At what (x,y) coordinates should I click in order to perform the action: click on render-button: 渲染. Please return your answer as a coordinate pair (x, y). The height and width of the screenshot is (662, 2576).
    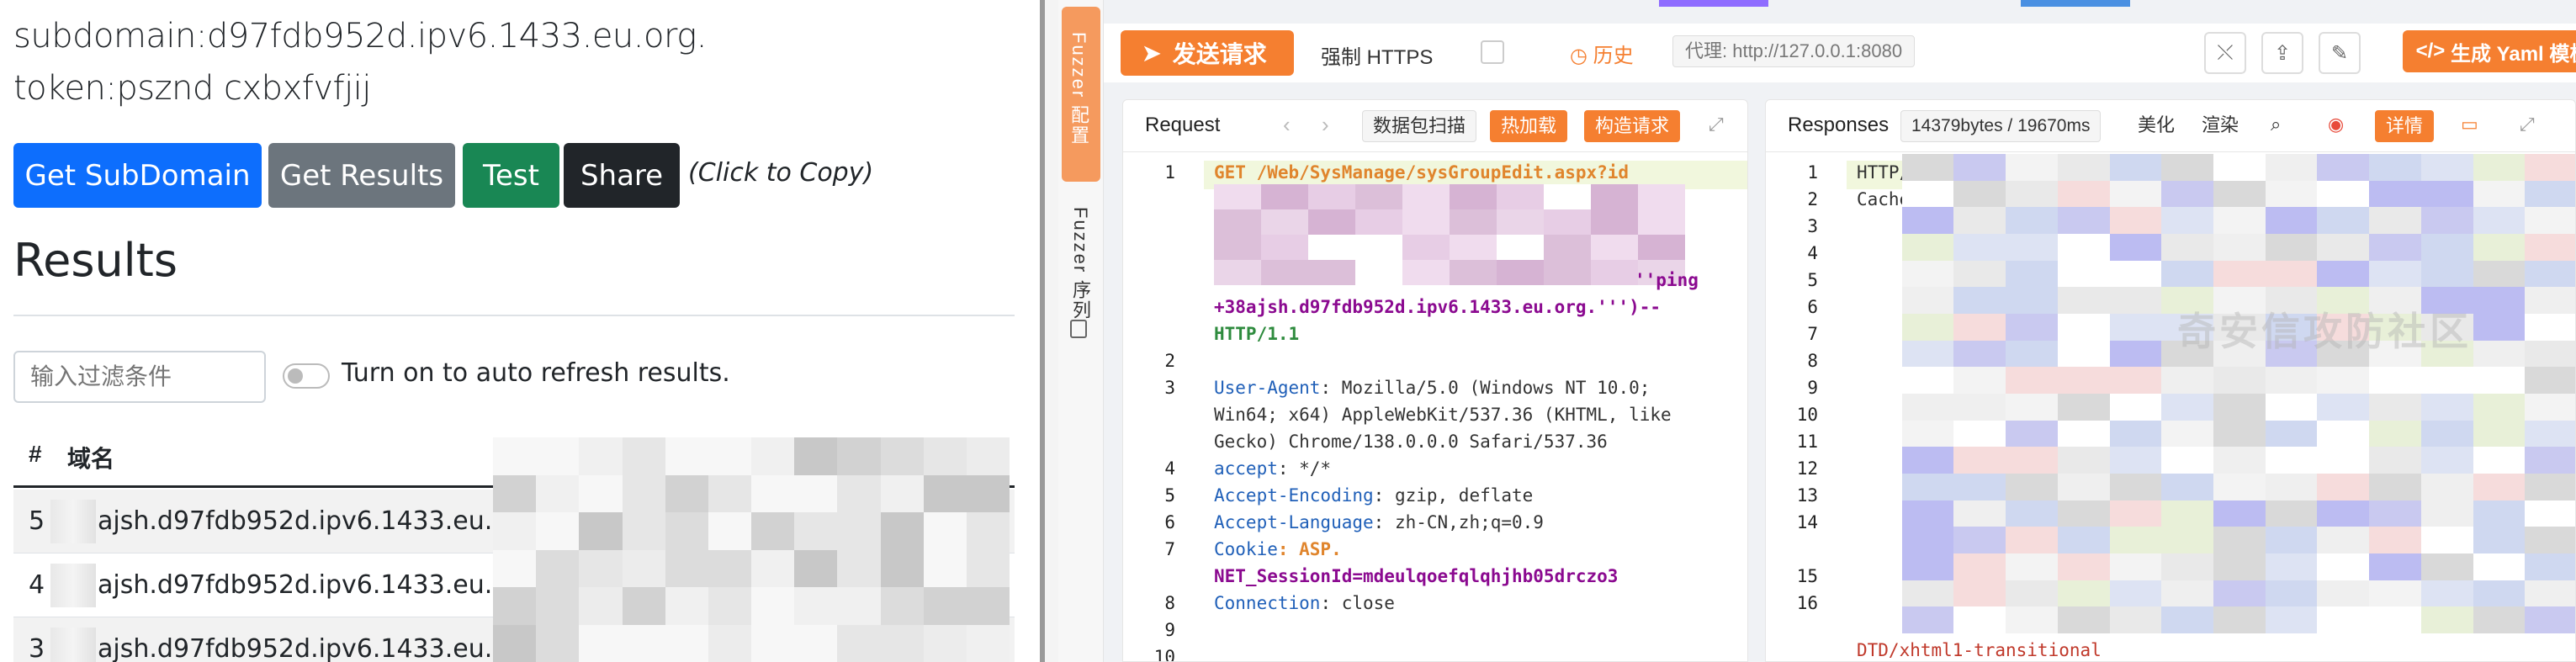
    Looking at the image, I should click on (2220, 126).